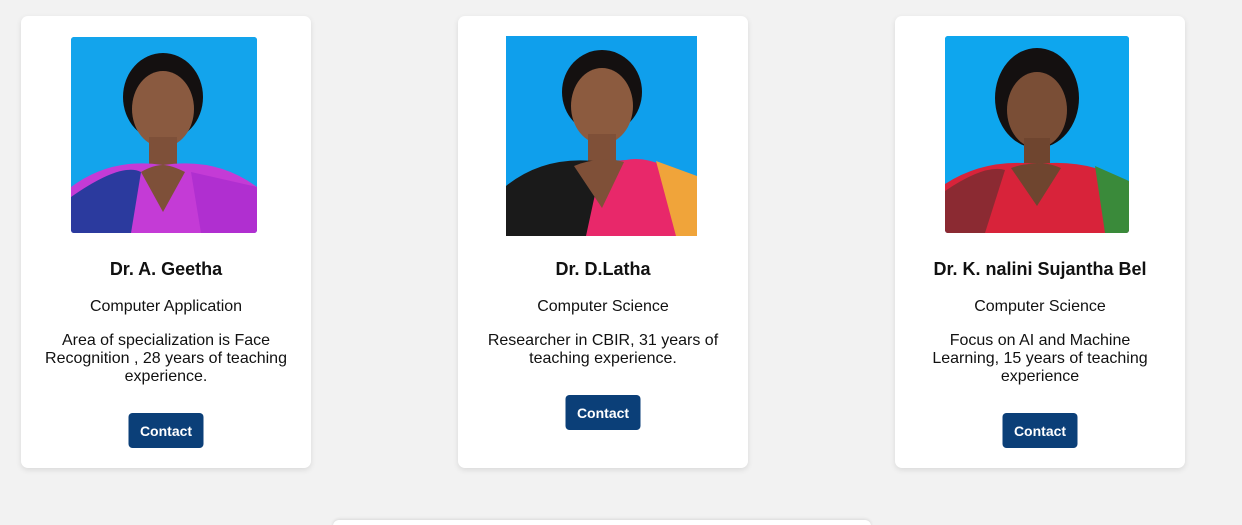  I want to click on faculty-department: Computer Application, so click(166, 306).